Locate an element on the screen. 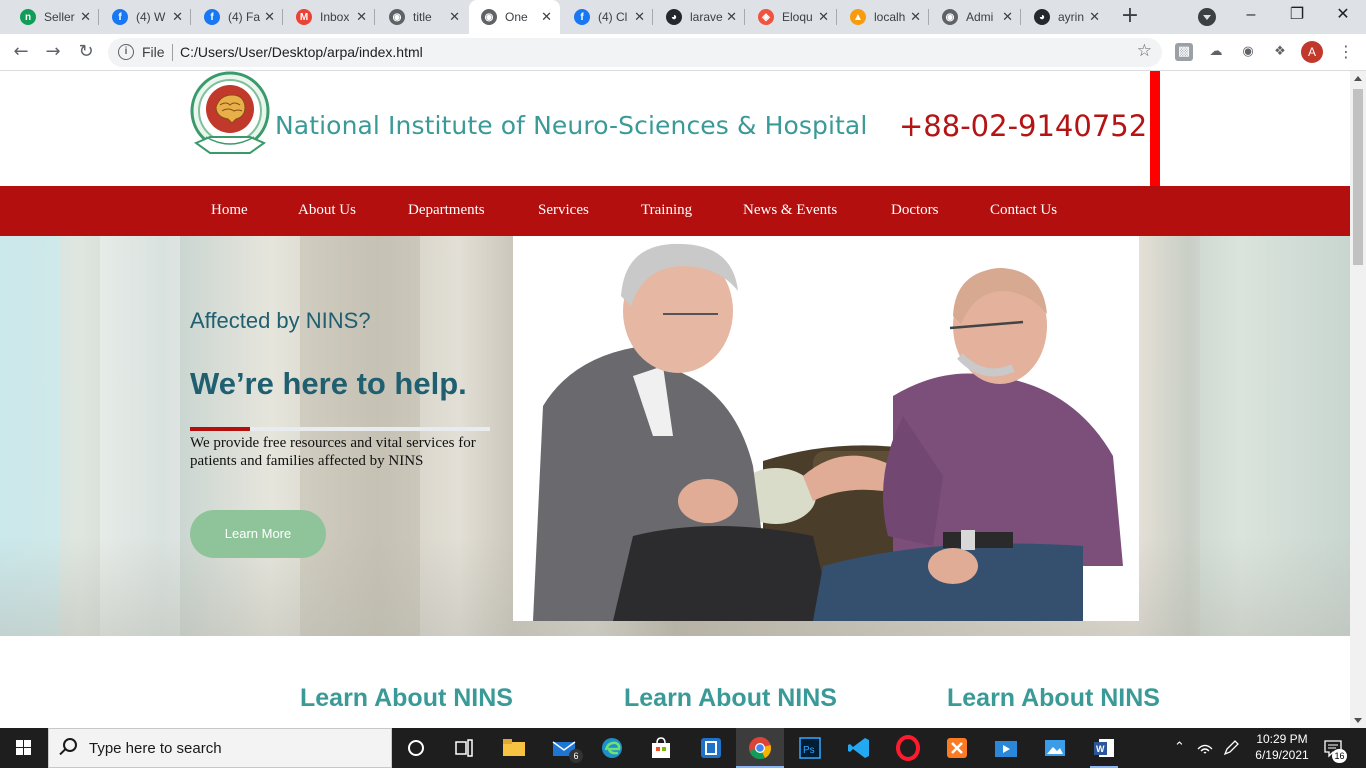 The height and width of the screenshot is (779, 1366). media-player-icon is located at coordinates (1006, 748).